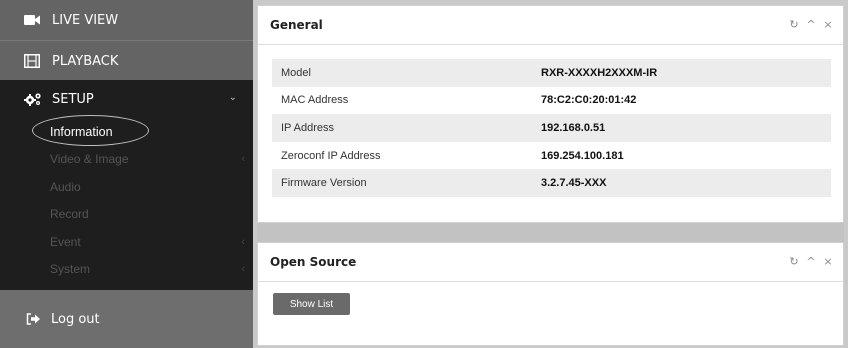  What do you see at coordinates (683, 155) in the screenshot?
I see `info-value: 169.254.100.181` at bounding box center [683, 155].